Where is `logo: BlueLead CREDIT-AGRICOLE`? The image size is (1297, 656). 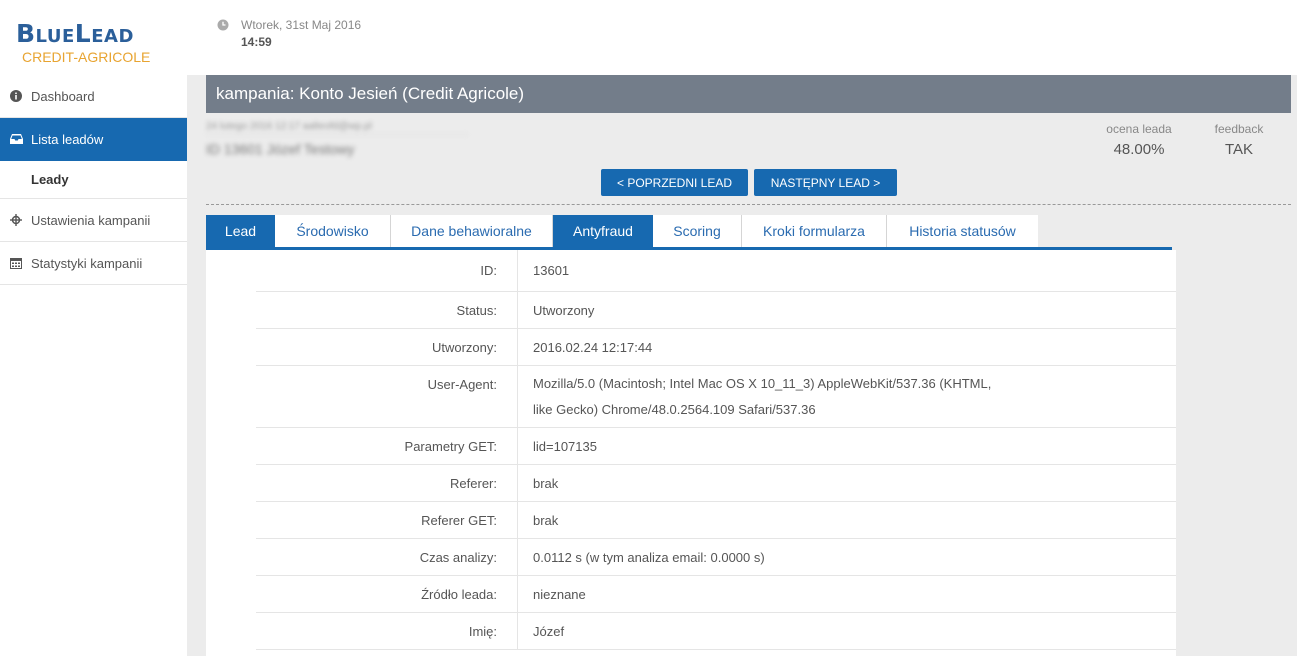
logo: BlueLead CREDIT-AGRICOLE is located at coordinates (96, 43).